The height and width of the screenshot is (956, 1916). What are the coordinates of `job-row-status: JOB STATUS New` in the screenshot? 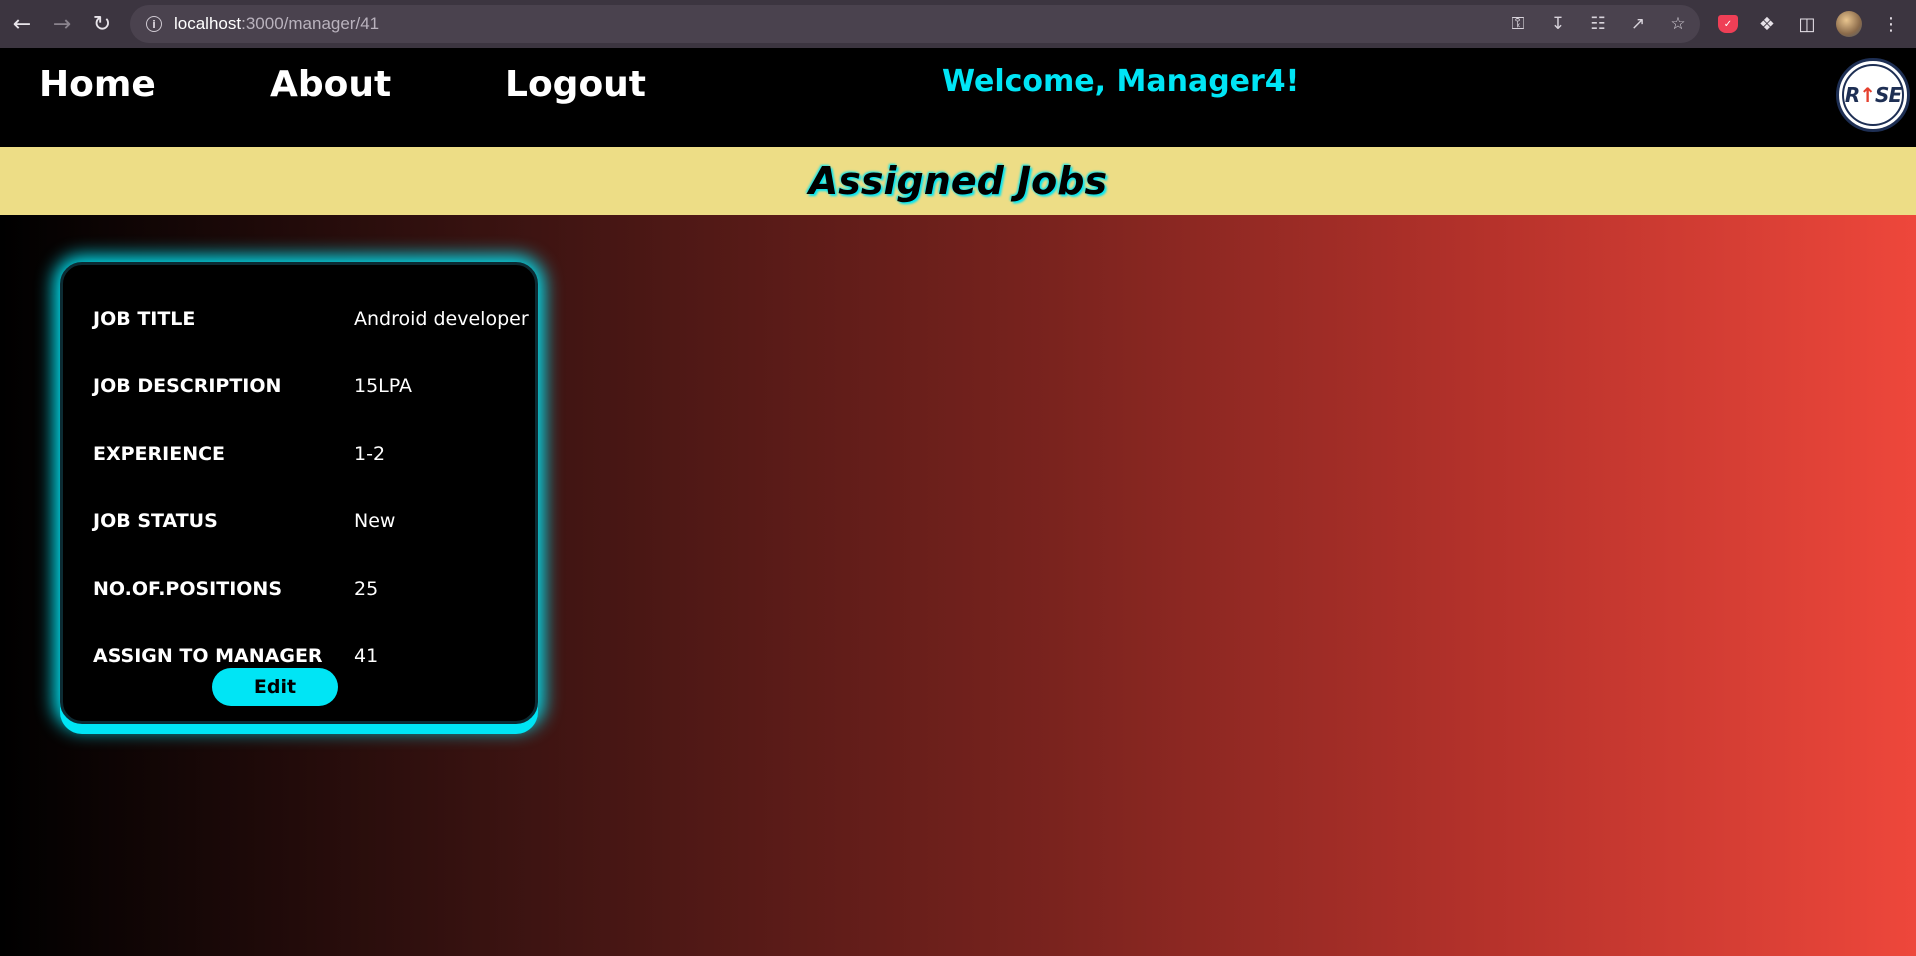 It's located at (299, 522).